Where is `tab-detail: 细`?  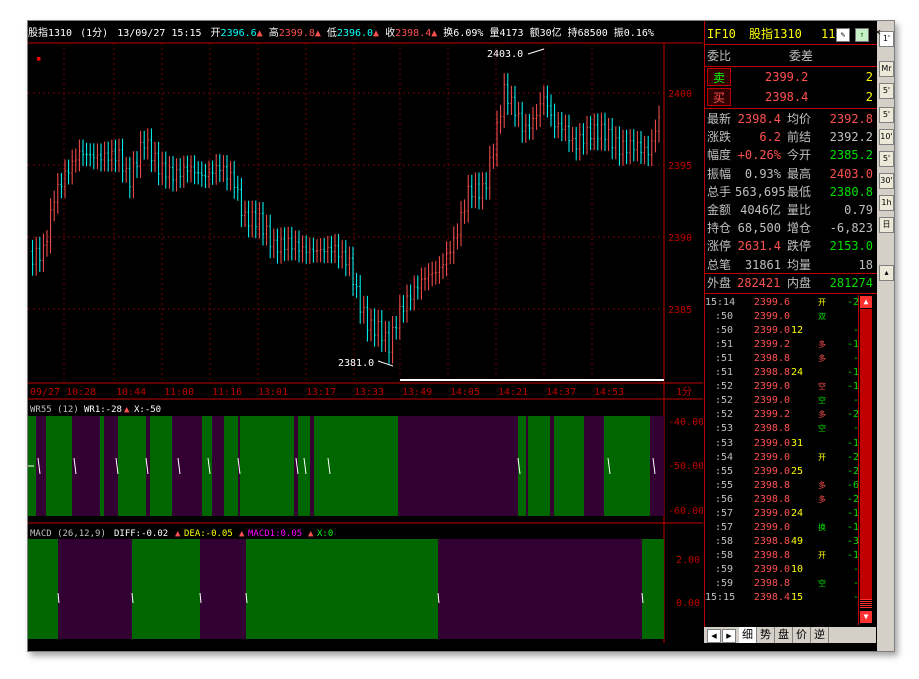
tab-detail: 细 is located at coordinates (748, 635).